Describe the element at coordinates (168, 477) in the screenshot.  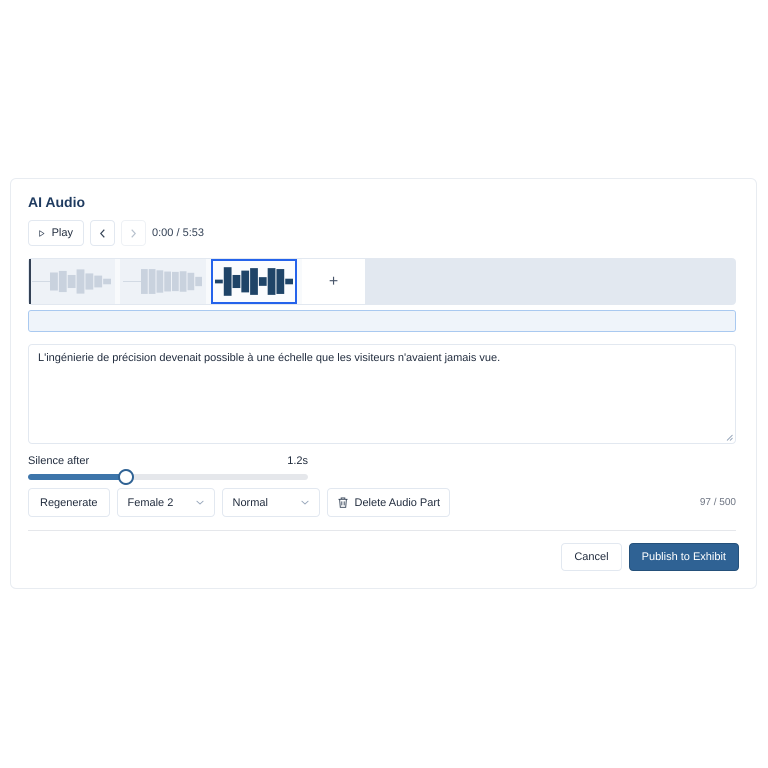
I see `slider-track` at that location.